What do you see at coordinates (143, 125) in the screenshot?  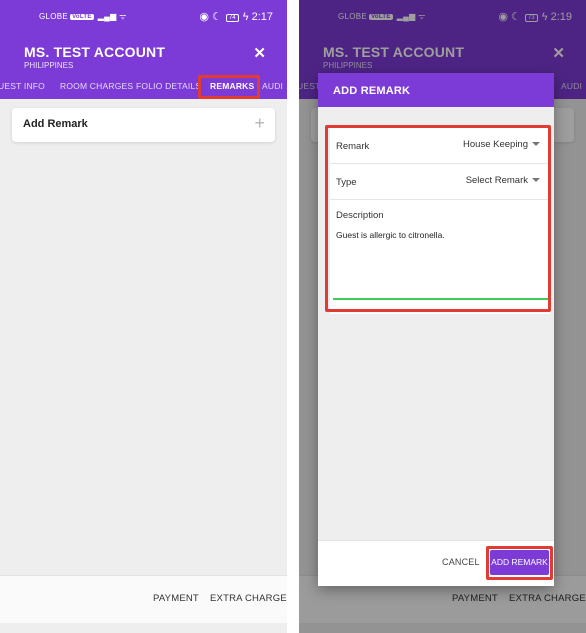 I see `add-remark-row: Add Remark +` at bounding box center [143, 125].